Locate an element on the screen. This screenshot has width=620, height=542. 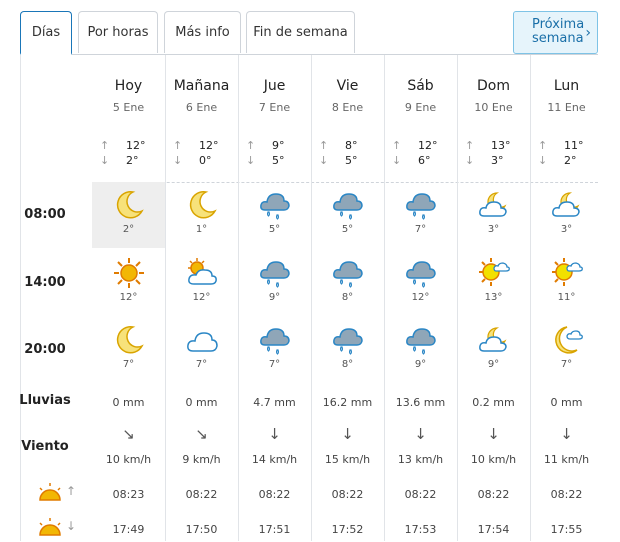
slot-temp: 2° is located at coordinates (128, 229).